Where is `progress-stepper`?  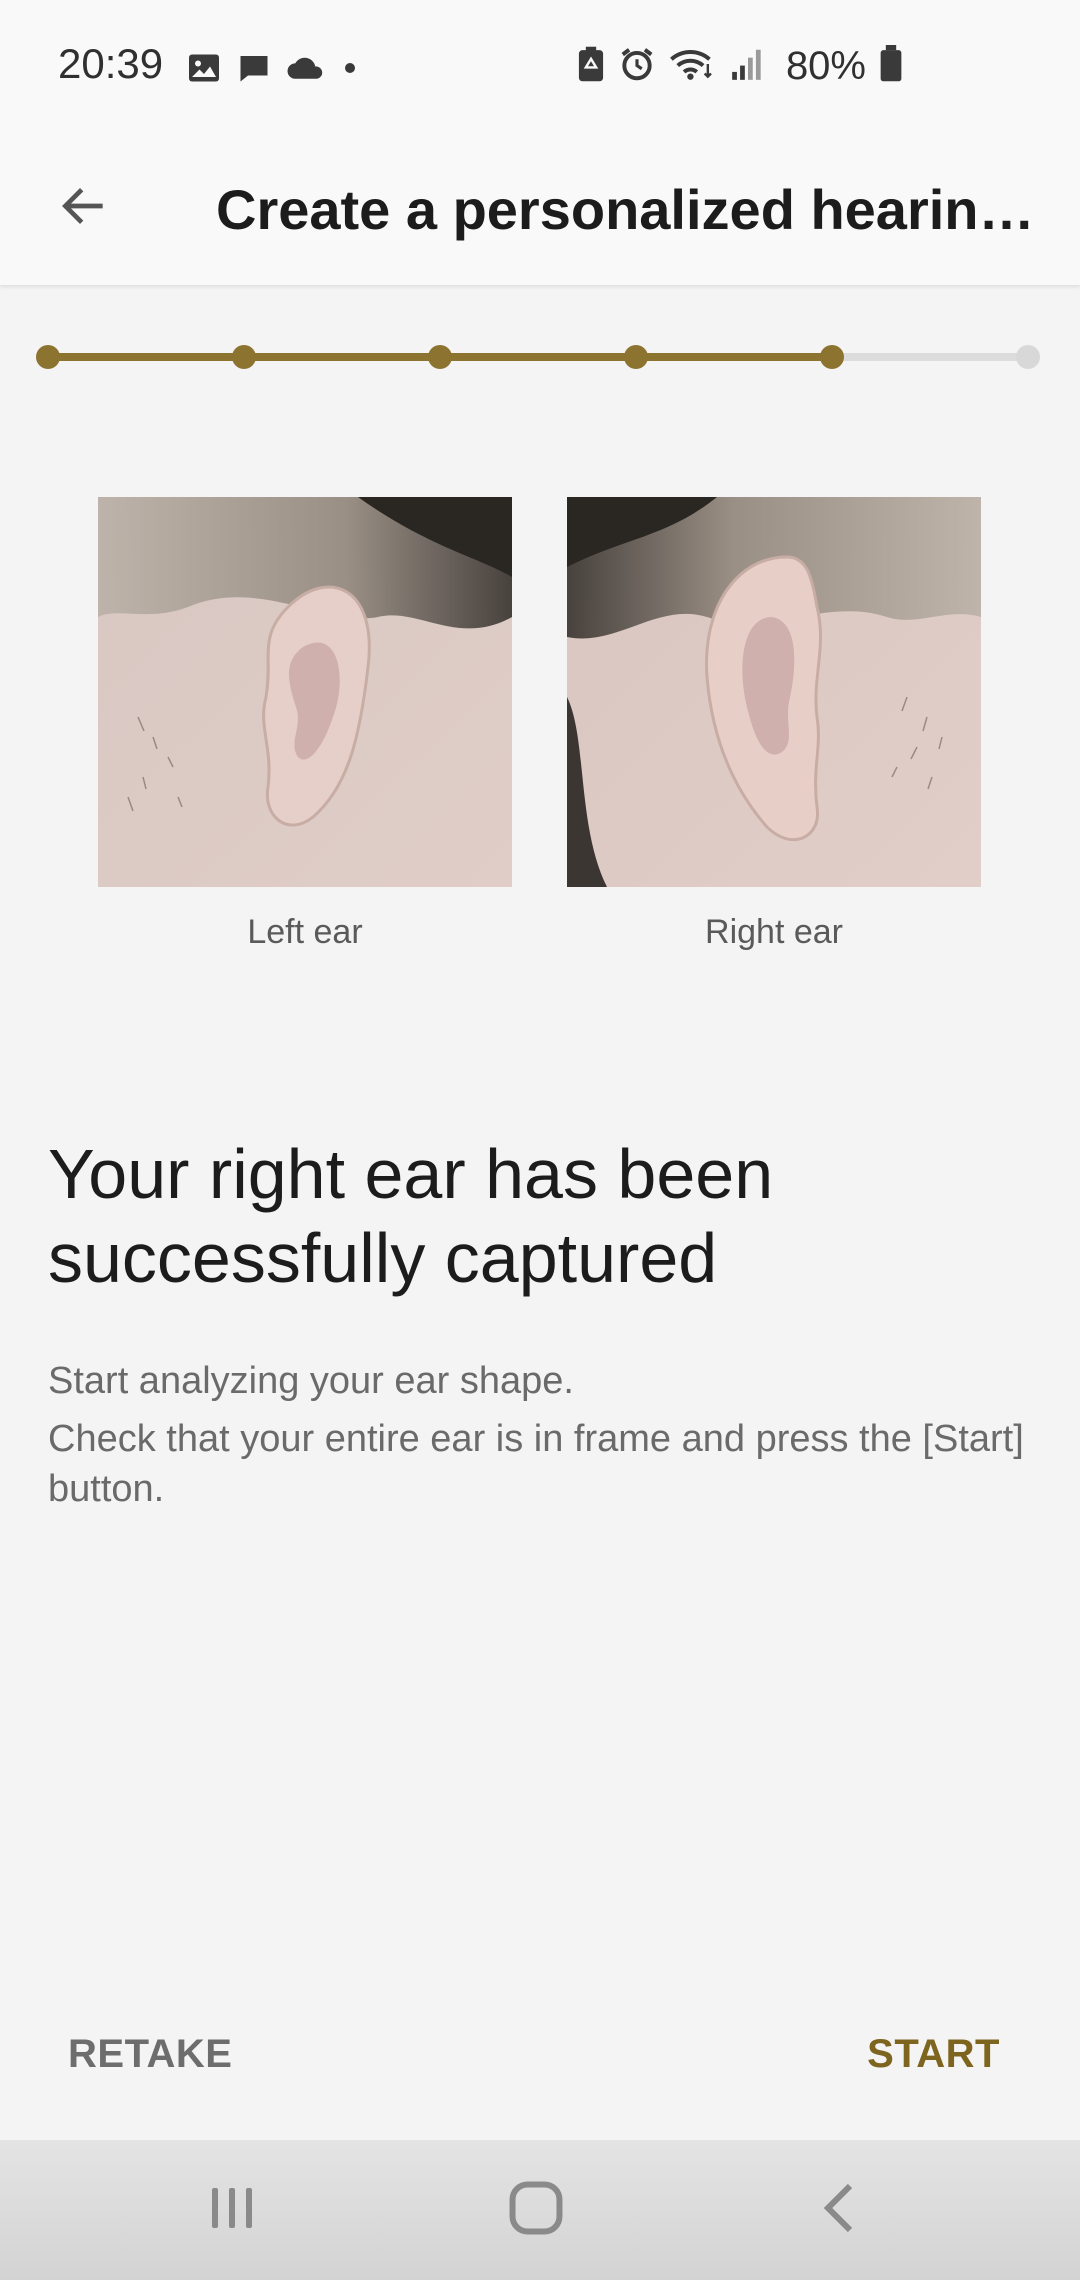 progress-stepper is located at coordinates (538, 356).